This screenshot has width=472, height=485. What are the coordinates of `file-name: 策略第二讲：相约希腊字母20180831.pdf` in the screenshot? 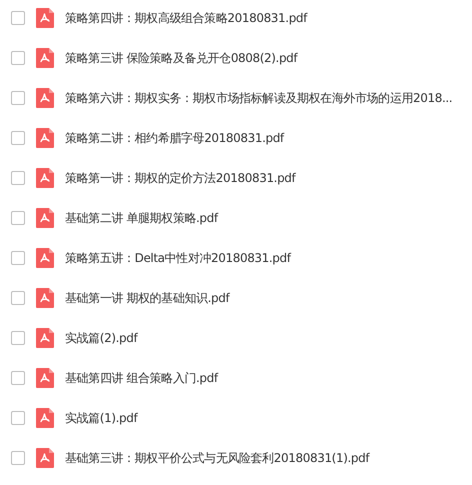 It's located at (174, 138).